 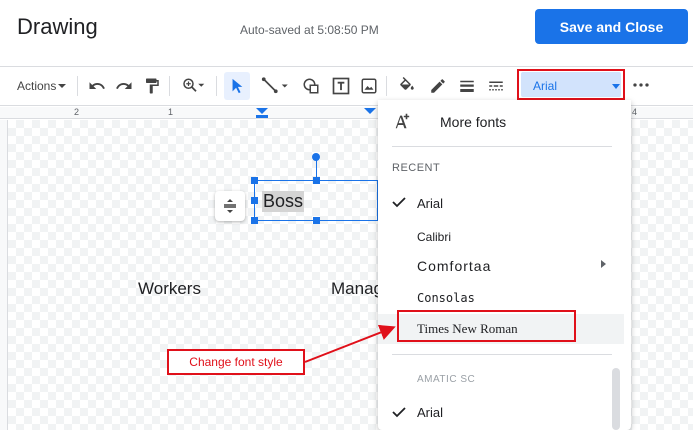 I want to click on workers-text: Workers, so click(x=169, y=289).